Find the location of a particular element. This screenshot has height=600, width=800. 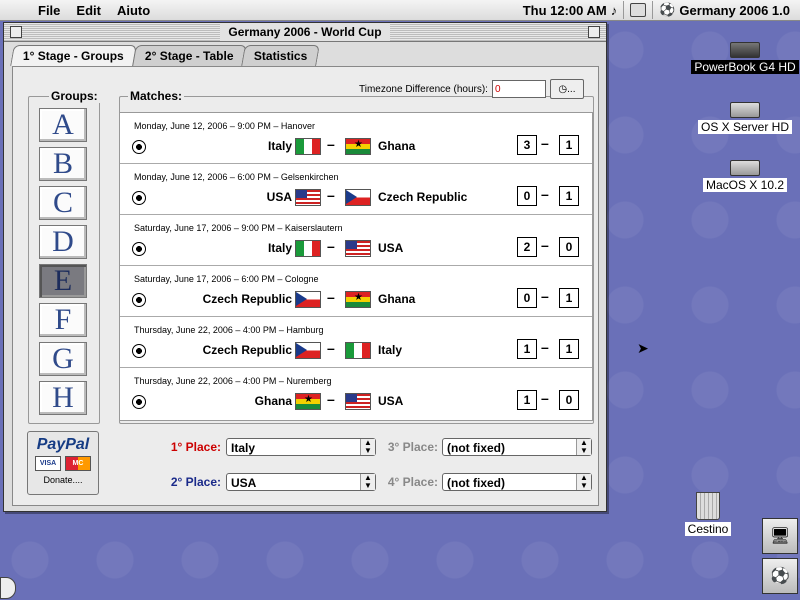

group-a-button: A is located at coordinates (63, 125).